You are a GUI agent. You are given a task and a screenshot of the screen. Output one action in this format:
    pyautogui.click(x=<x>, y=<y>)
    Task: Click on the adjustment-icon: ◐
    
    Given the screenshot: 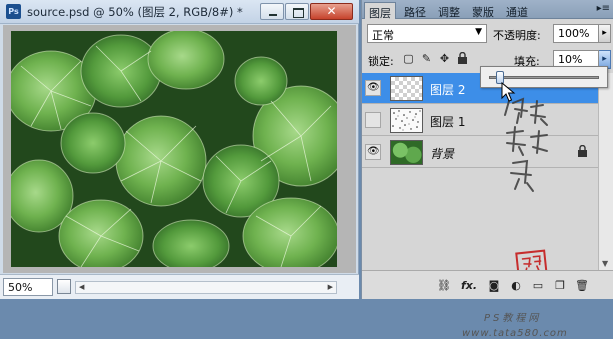 What is the action you would take?
    pyautogui.click(x=516, y=285)
    